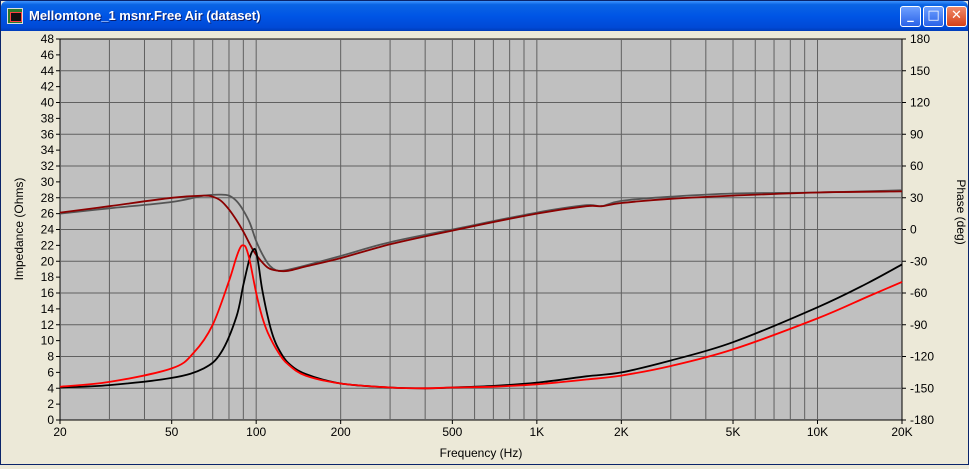  What do you see at coordinates (922, 420) in the screenshot?
I see `y2-tick-label: -180` at bounding box center [922, 420].